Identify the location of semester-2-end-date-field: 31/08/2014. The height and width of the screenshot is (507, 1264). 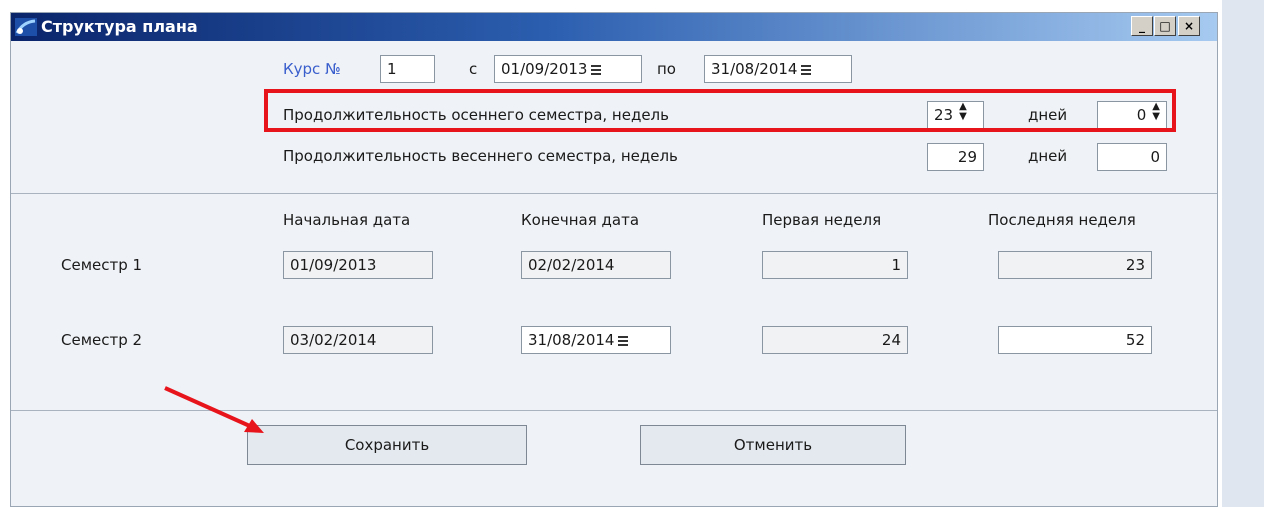
(596, 340).